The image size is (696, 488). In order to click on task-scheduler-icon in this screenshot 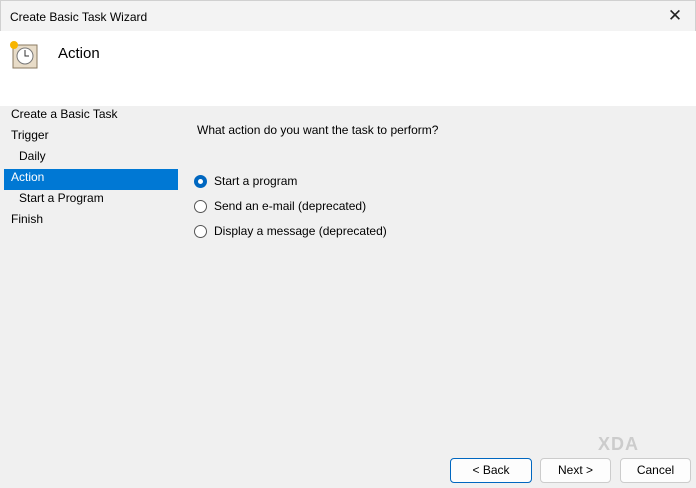, I will do `click(24, 55)`.